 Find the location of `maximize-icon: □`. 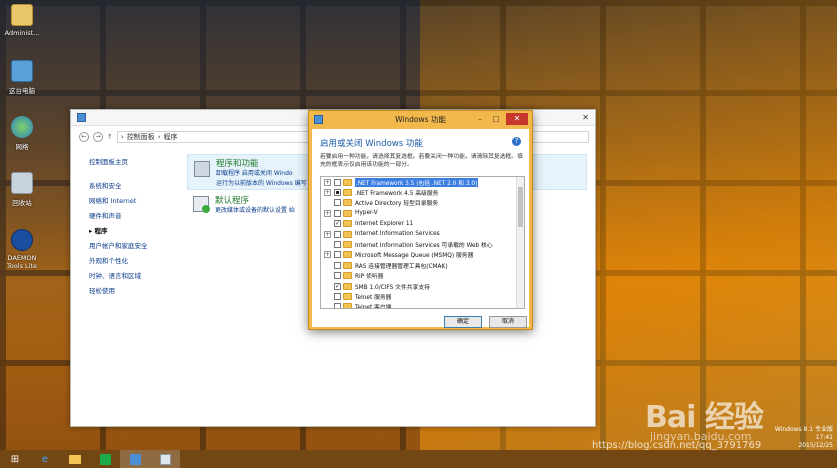

maximize-icon: □ is located at coordinates (496, 119).